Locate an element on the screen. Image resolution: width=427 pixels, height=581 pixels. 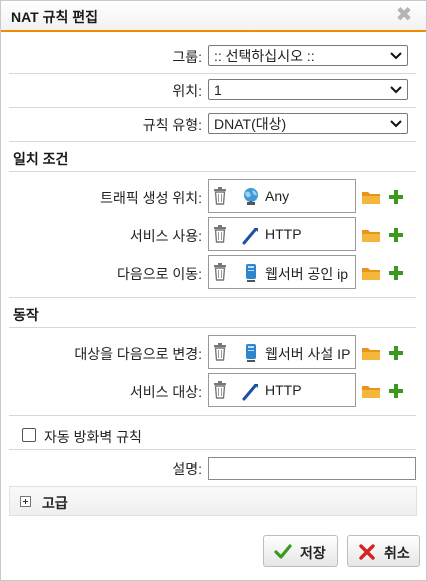
group-label: 그룹: is located at coordinates (187, 57).